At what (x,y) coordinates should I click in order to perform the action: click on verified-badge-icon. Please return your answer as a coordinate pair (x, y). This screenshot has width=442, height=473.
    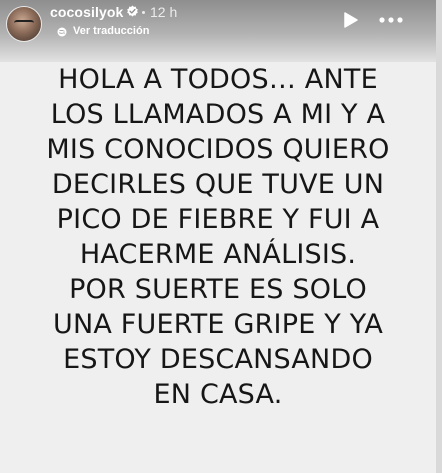
    Looking at the image, I should click on (132, 11).